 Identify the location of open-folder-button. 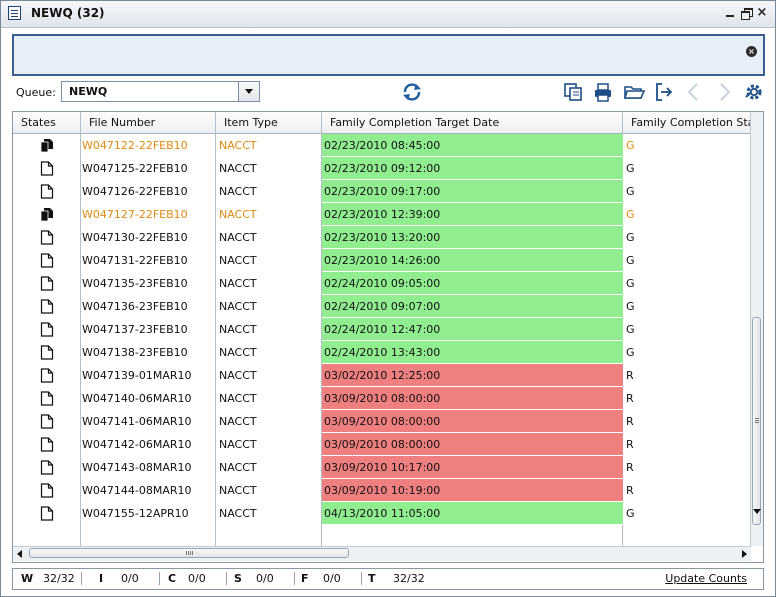
(634, 92).